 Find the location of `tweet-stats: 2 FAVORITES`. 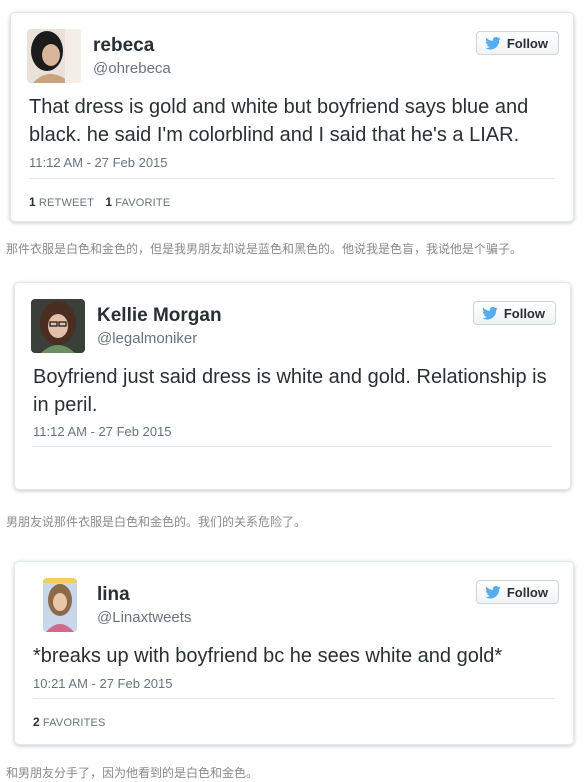

tweet-stats: 2 FAVORITES is located at coordinates (73, 722).